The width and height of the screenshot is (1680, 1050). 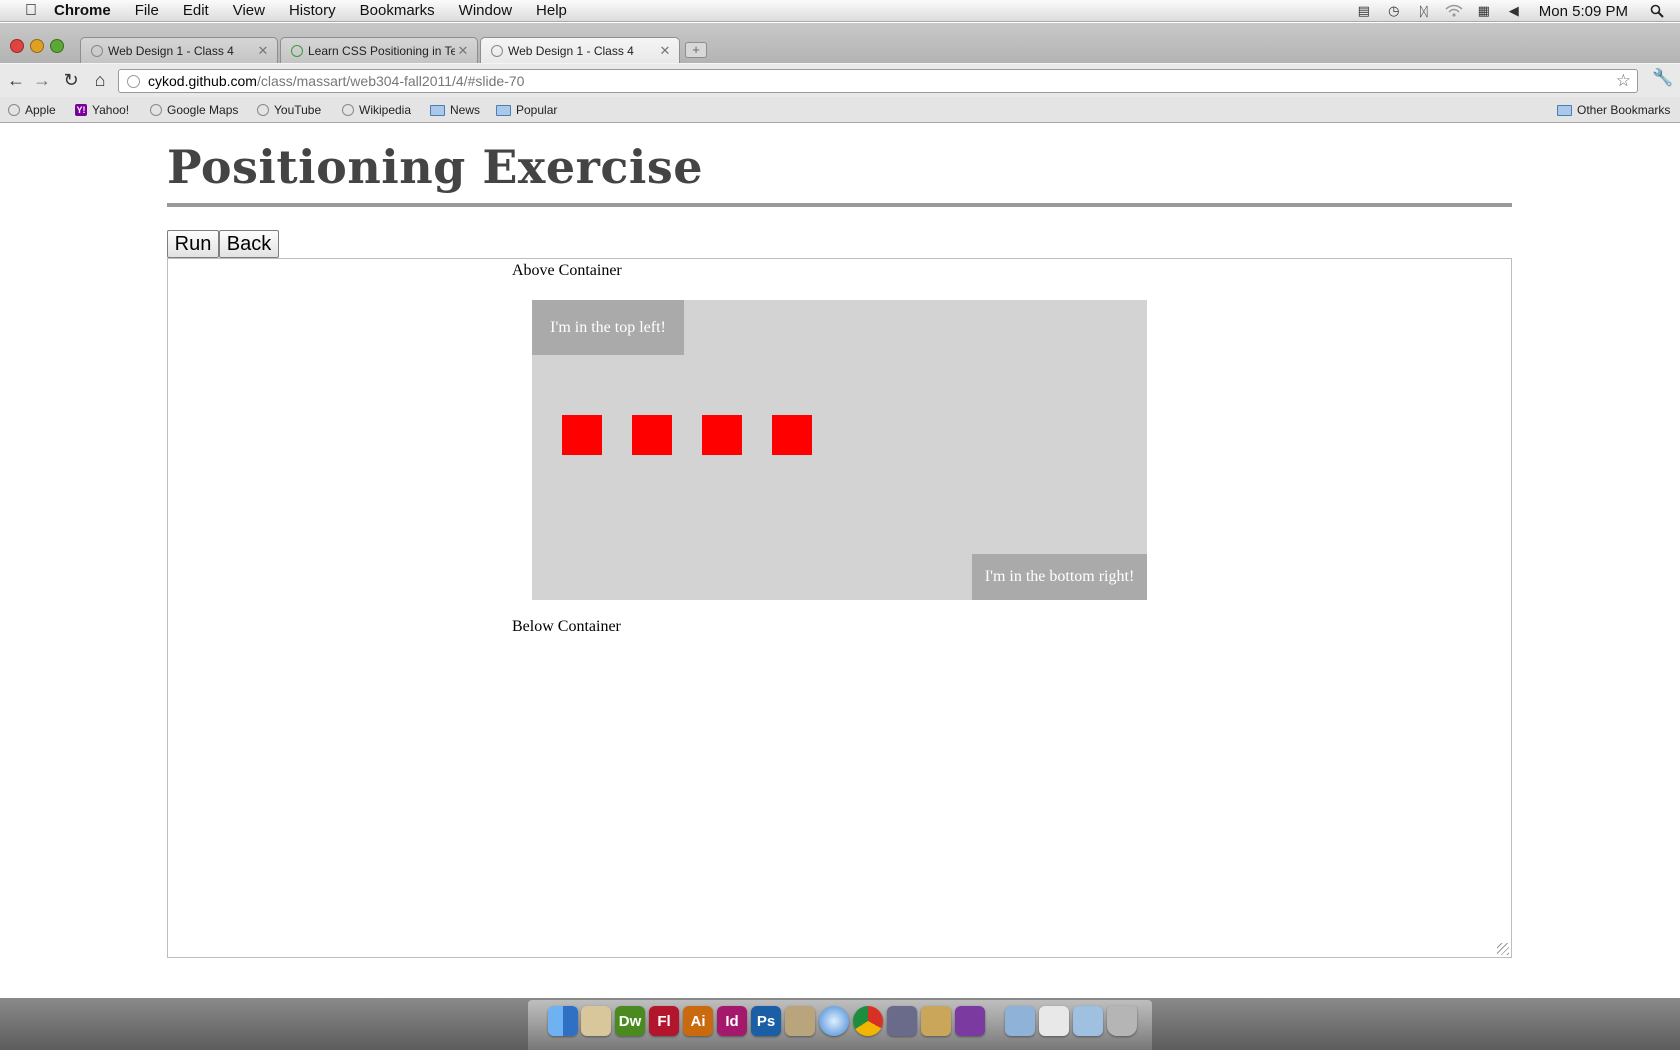 I want to click on resize-grip-icon, so click(x=1503, y=949).